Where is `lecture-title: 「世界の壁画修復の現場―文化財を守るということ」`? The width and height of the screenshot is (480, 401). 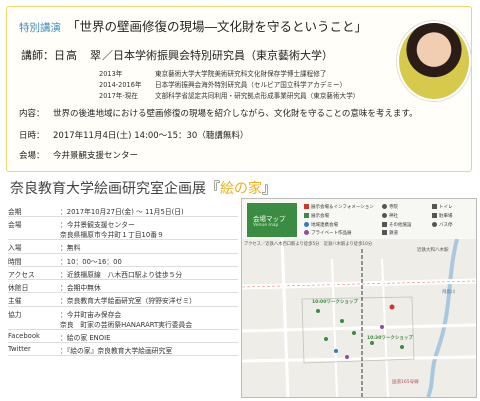 lecture-title: 「世界の壁画修復の現場―文化財を守るということ」 is located at coordinates (216, 26).